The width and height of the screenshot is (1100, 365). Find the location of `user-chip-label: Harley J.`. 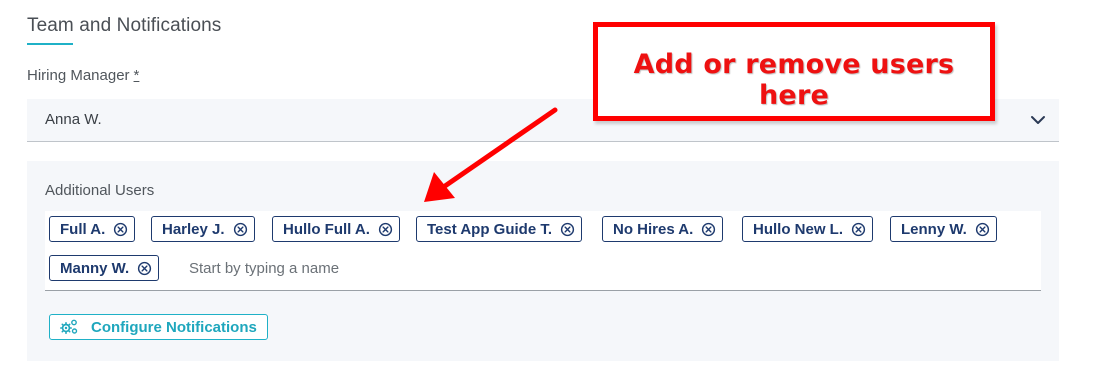

user-chip-label: Harley J. is located at coordinates (193, 229).